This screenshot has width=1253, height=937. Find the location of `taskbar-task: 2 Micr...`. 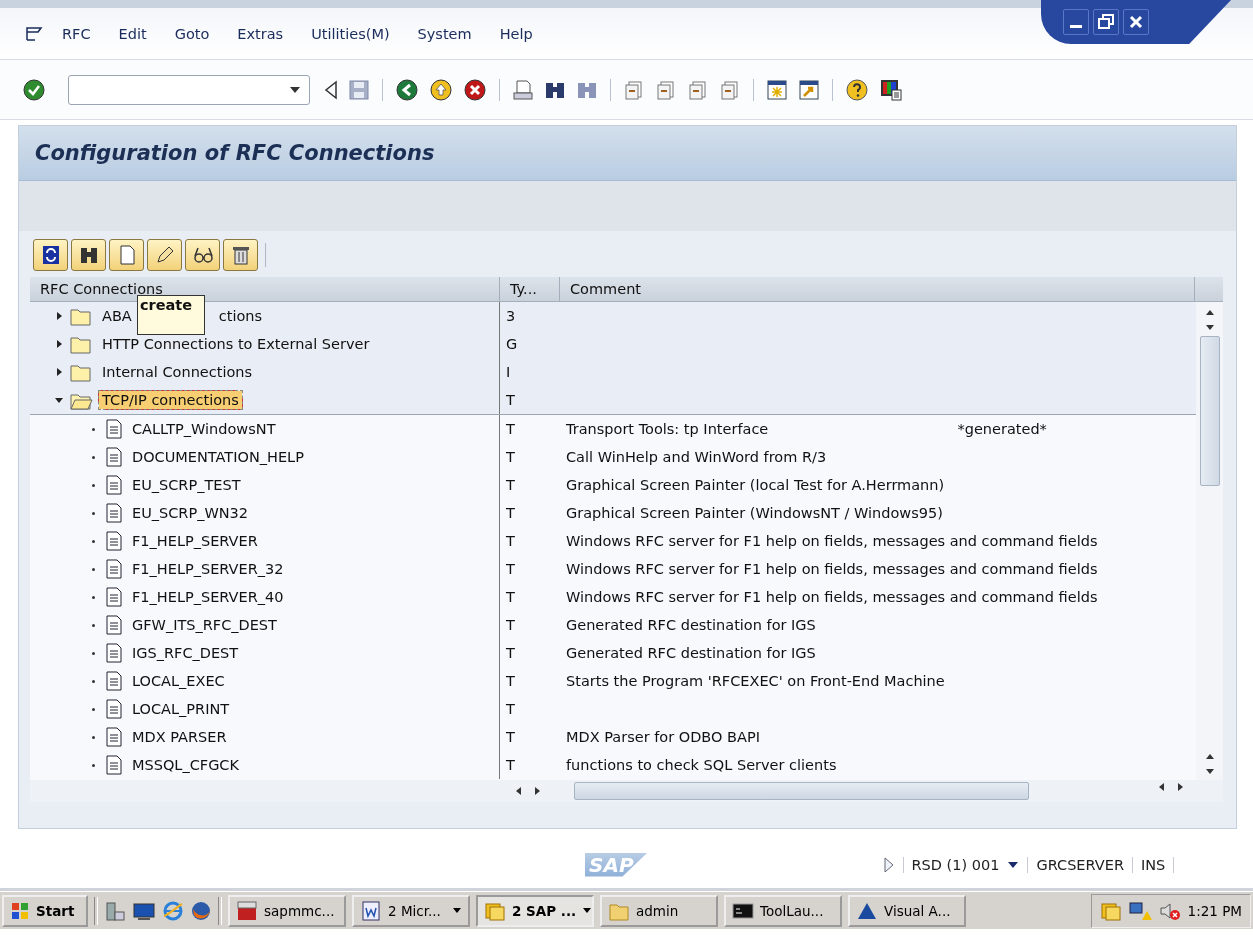

taskbar-task: 2 Micr... is located at coordinates (411, 910).